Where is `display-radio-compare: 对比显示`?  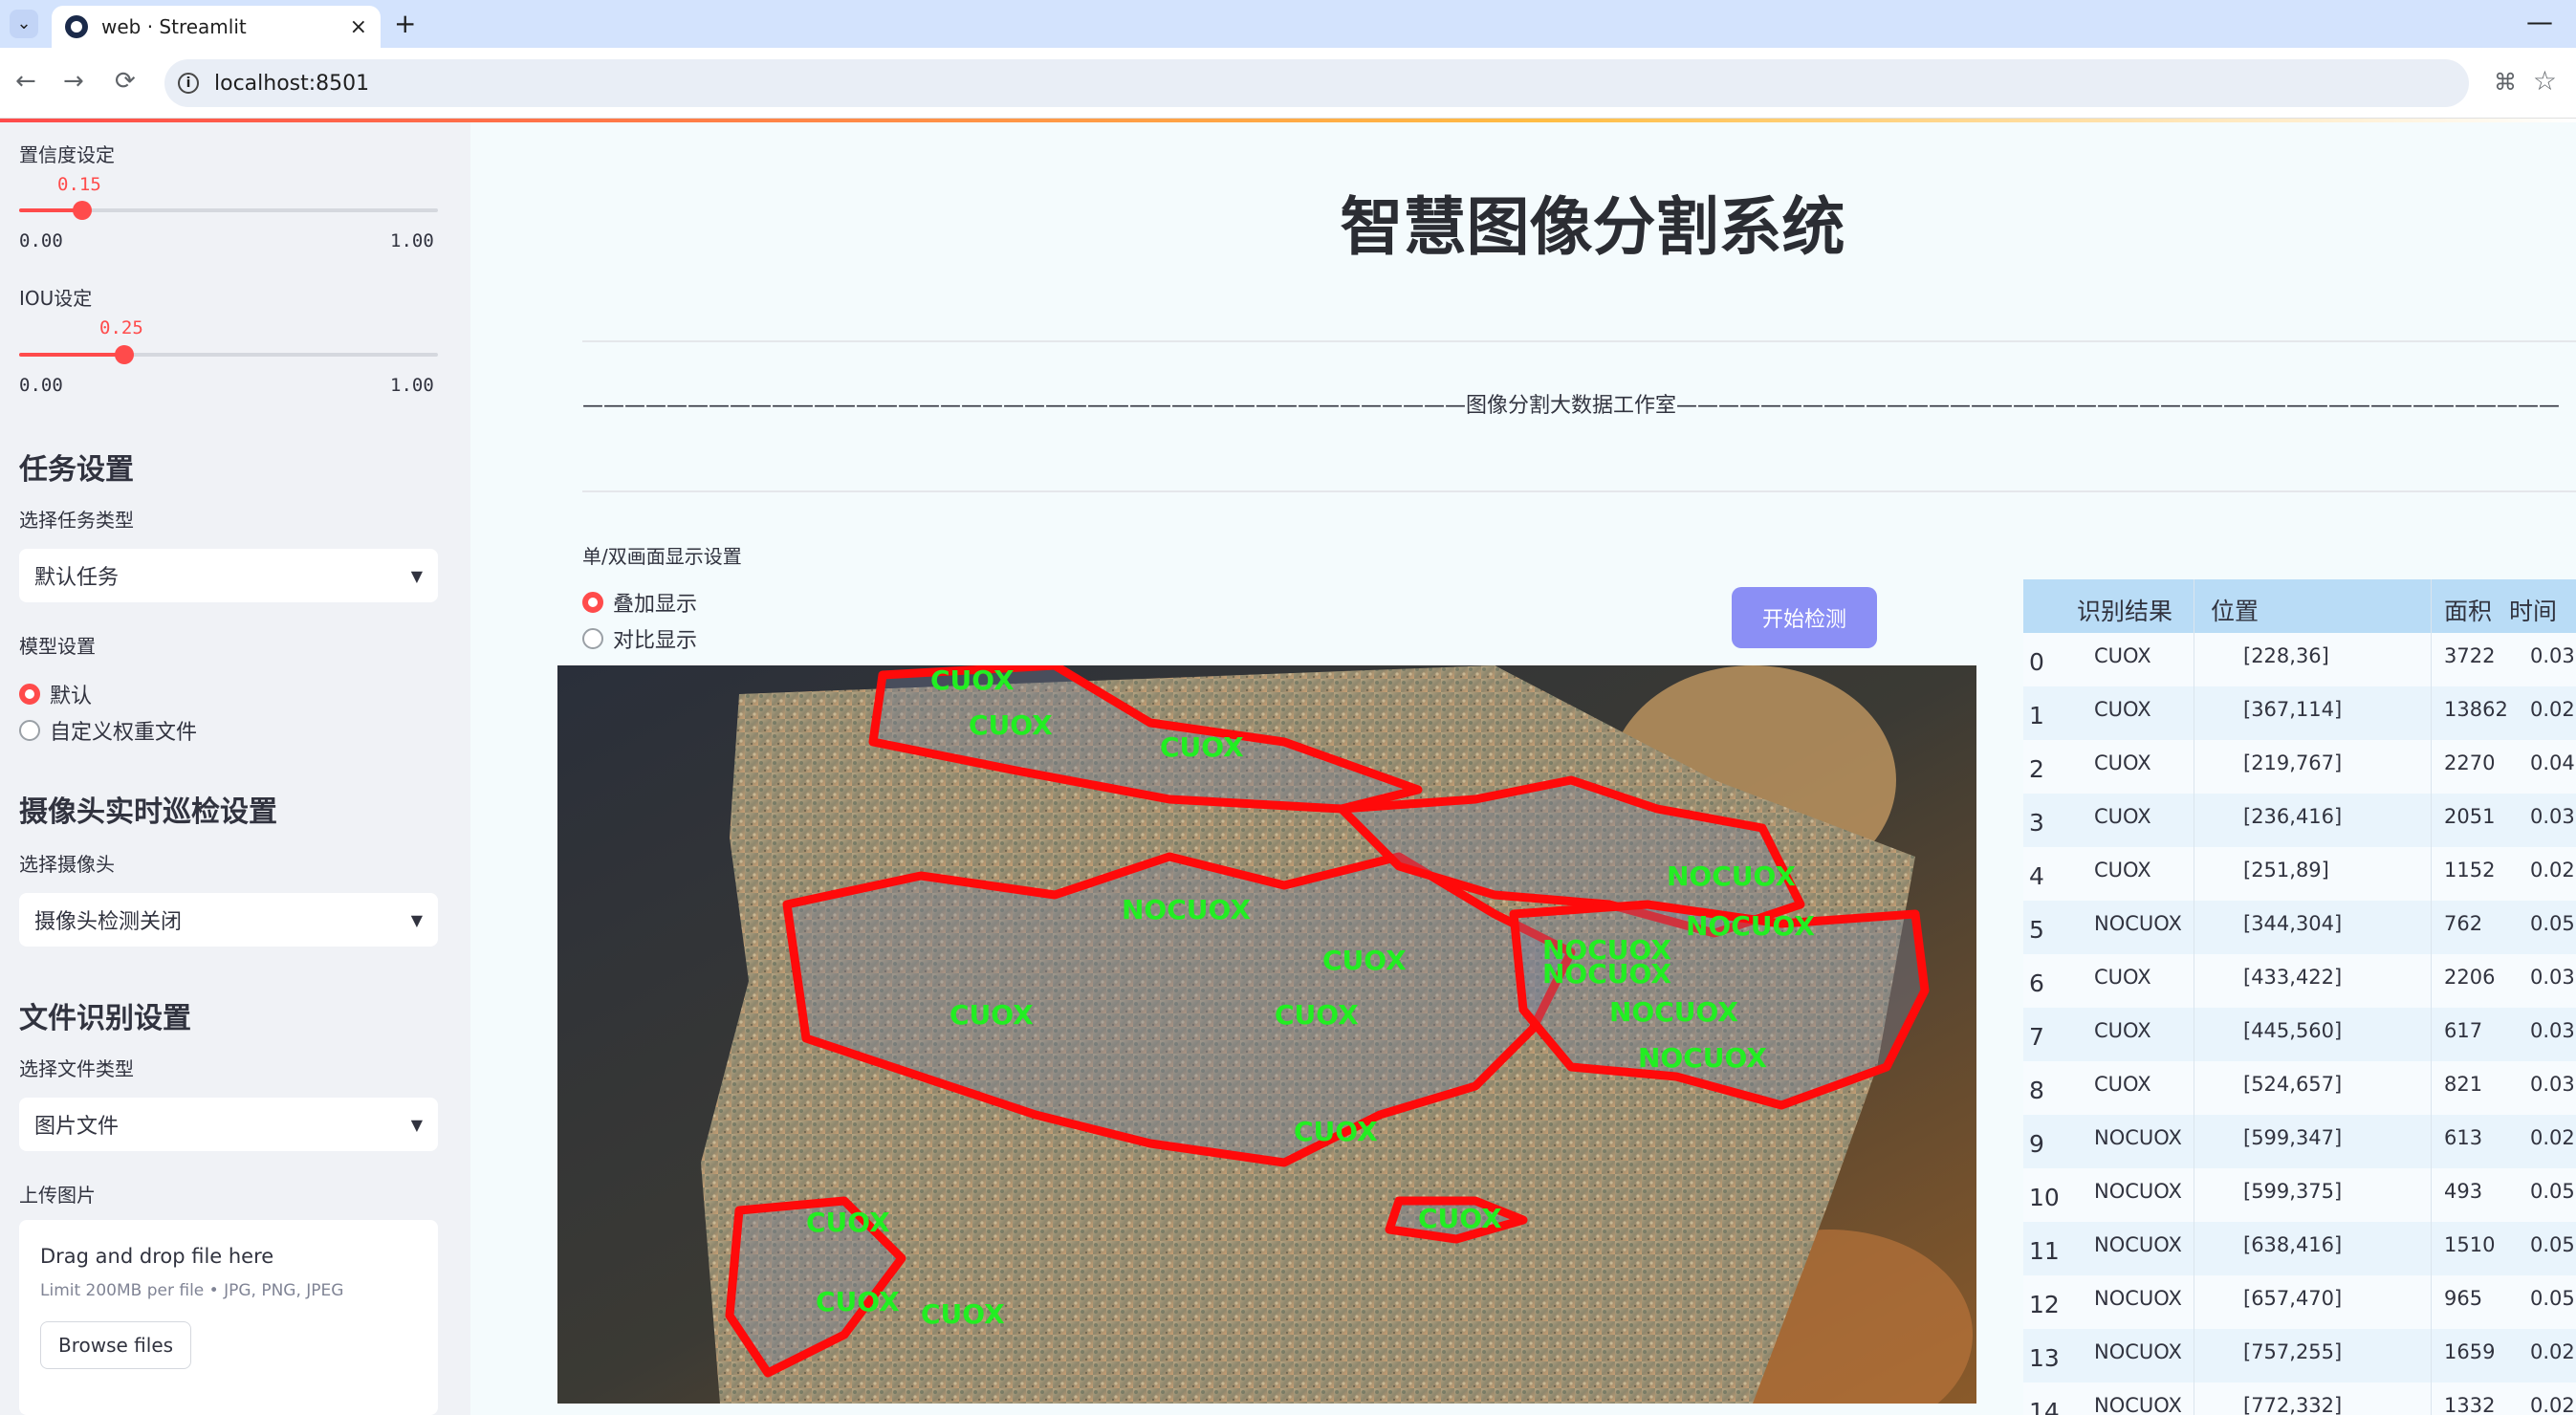
display-radio-compare: 对比显示 is located at coordinates (639, 639).